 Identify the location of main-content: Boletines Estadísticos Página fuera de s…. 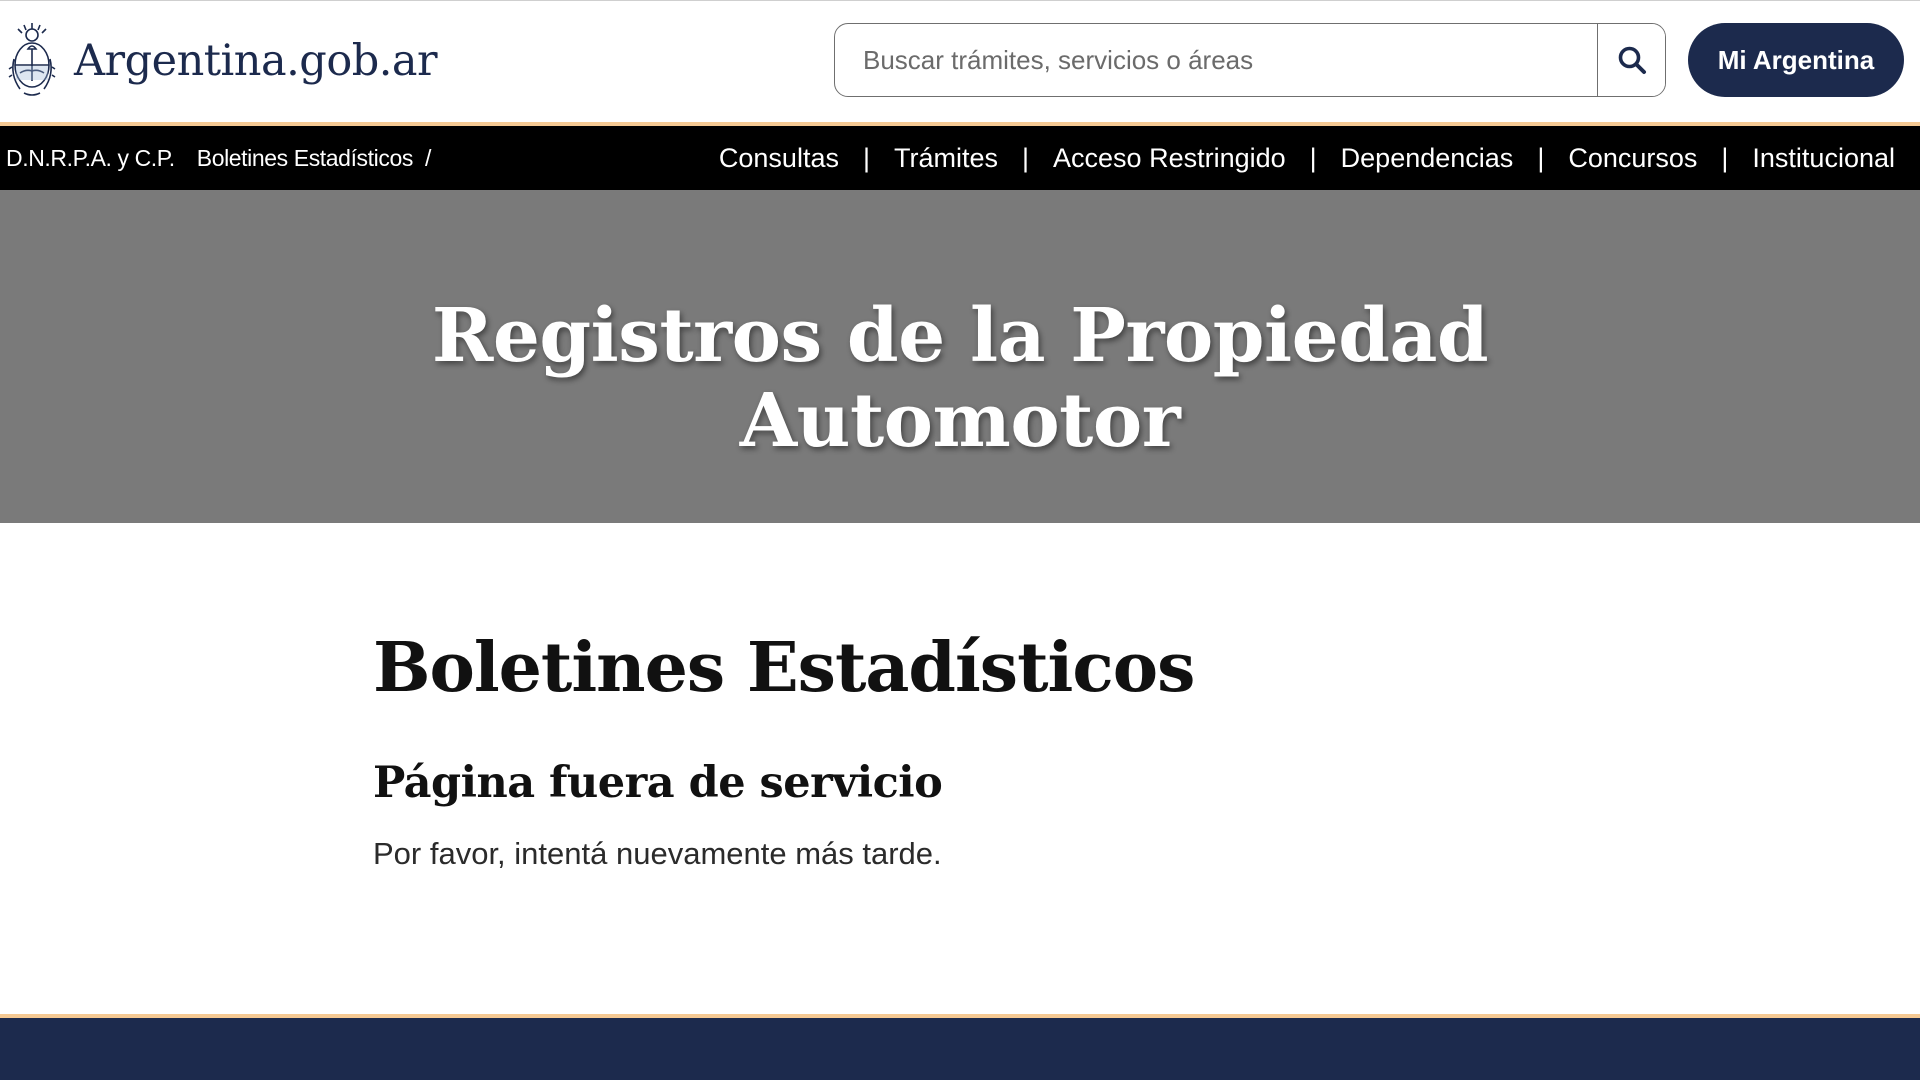
(973, 750).